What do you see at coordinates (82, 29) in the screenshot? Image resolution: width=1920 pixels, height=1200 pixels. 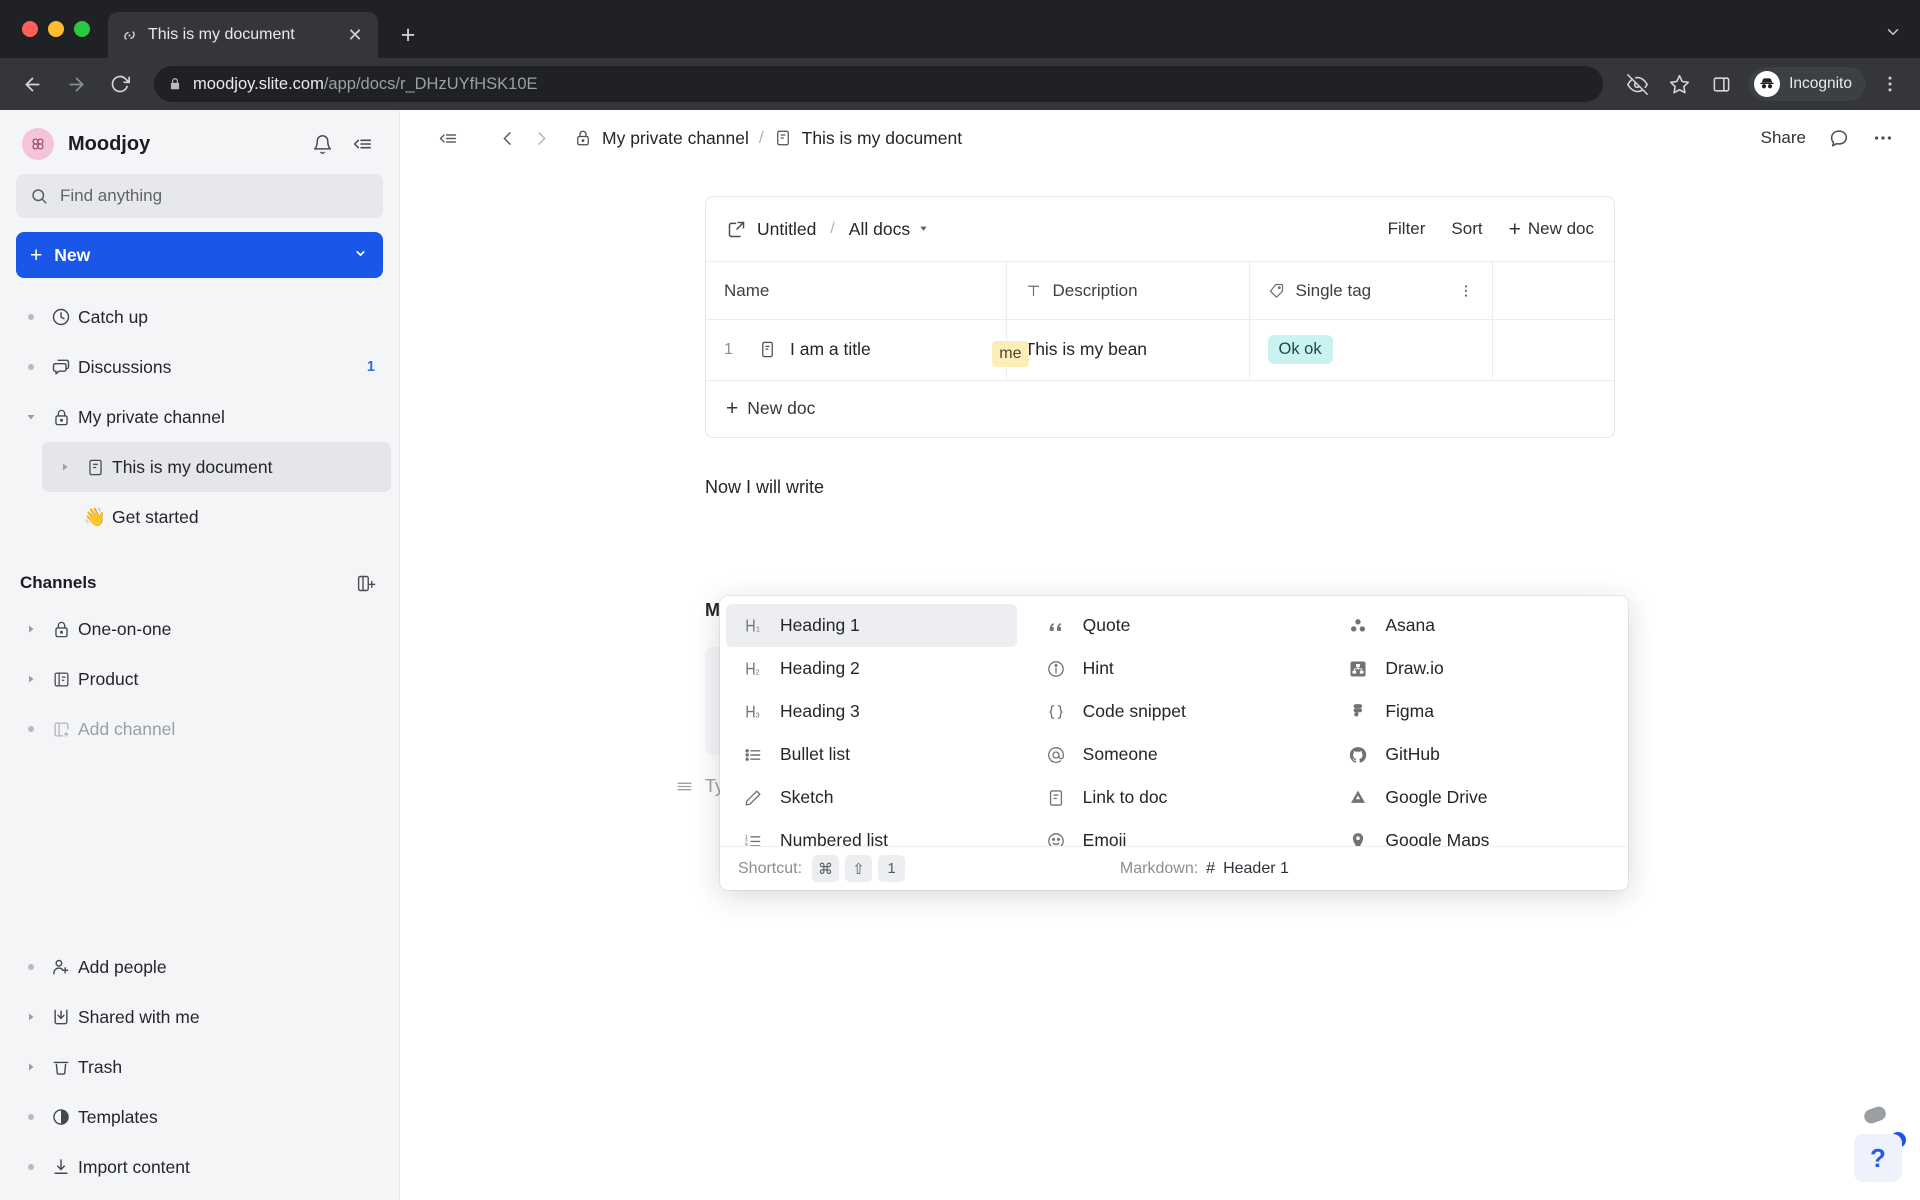 I see `maximize-window-button` at bounding box center [82, 29].